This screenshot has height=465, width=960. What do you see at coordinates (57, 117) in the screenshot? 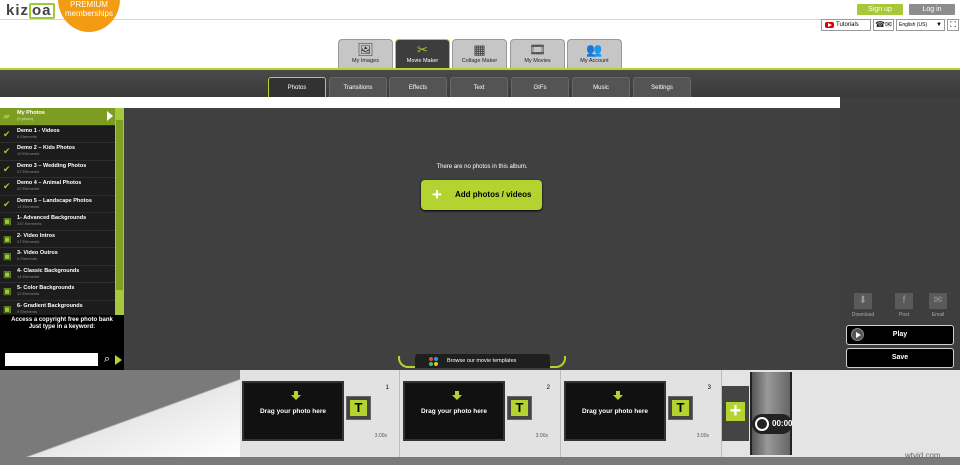
I see `sidebar-item: ▰ My Photos (0 photo)` at bounding box center [57, 117].